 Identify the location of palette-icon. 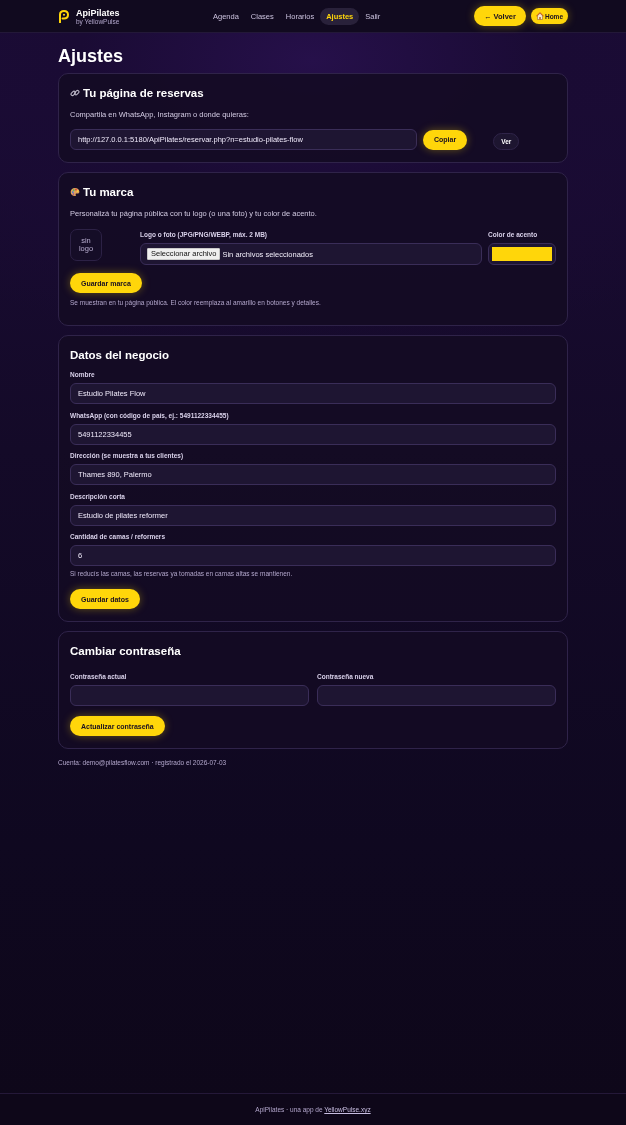
(75, 192).